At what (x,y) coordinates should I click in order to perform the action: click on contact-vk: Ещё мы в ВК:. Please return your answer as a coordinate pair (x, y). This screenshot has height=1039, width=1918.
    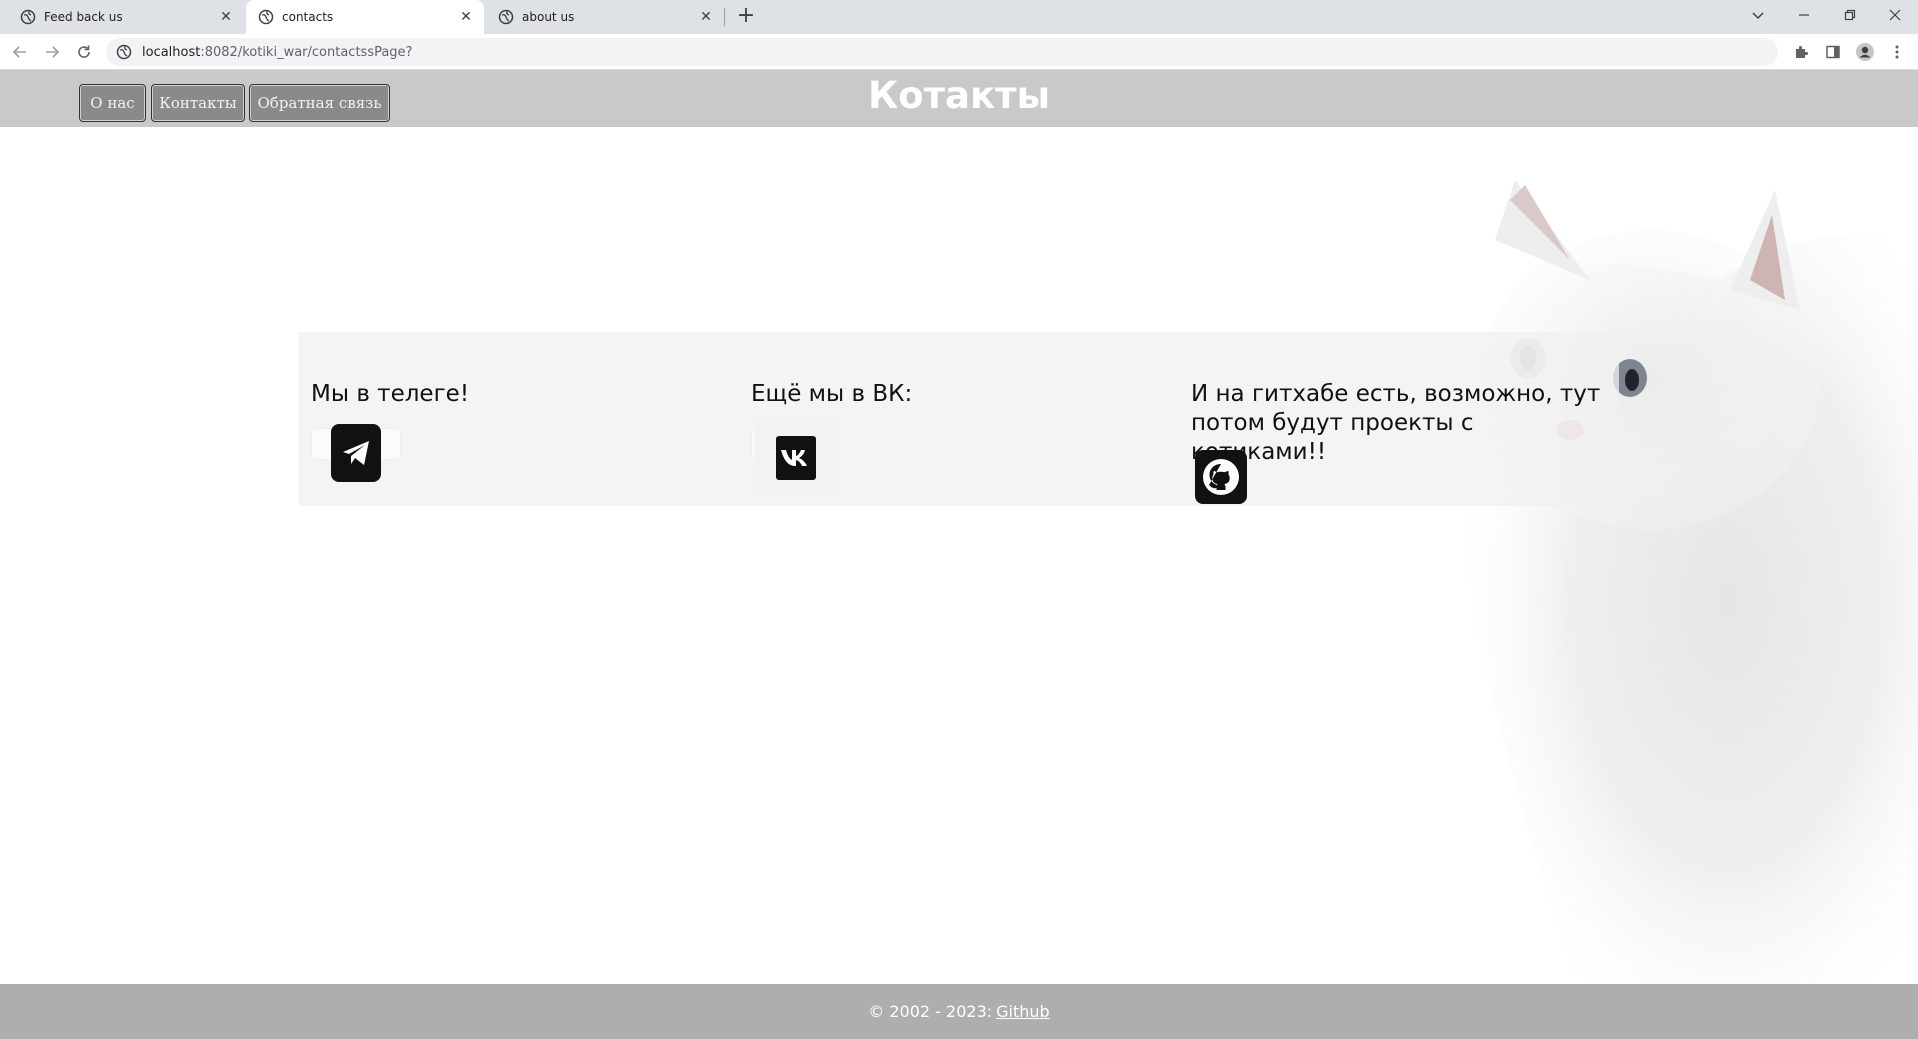
    Looking at the image, I should click on (959, 419).